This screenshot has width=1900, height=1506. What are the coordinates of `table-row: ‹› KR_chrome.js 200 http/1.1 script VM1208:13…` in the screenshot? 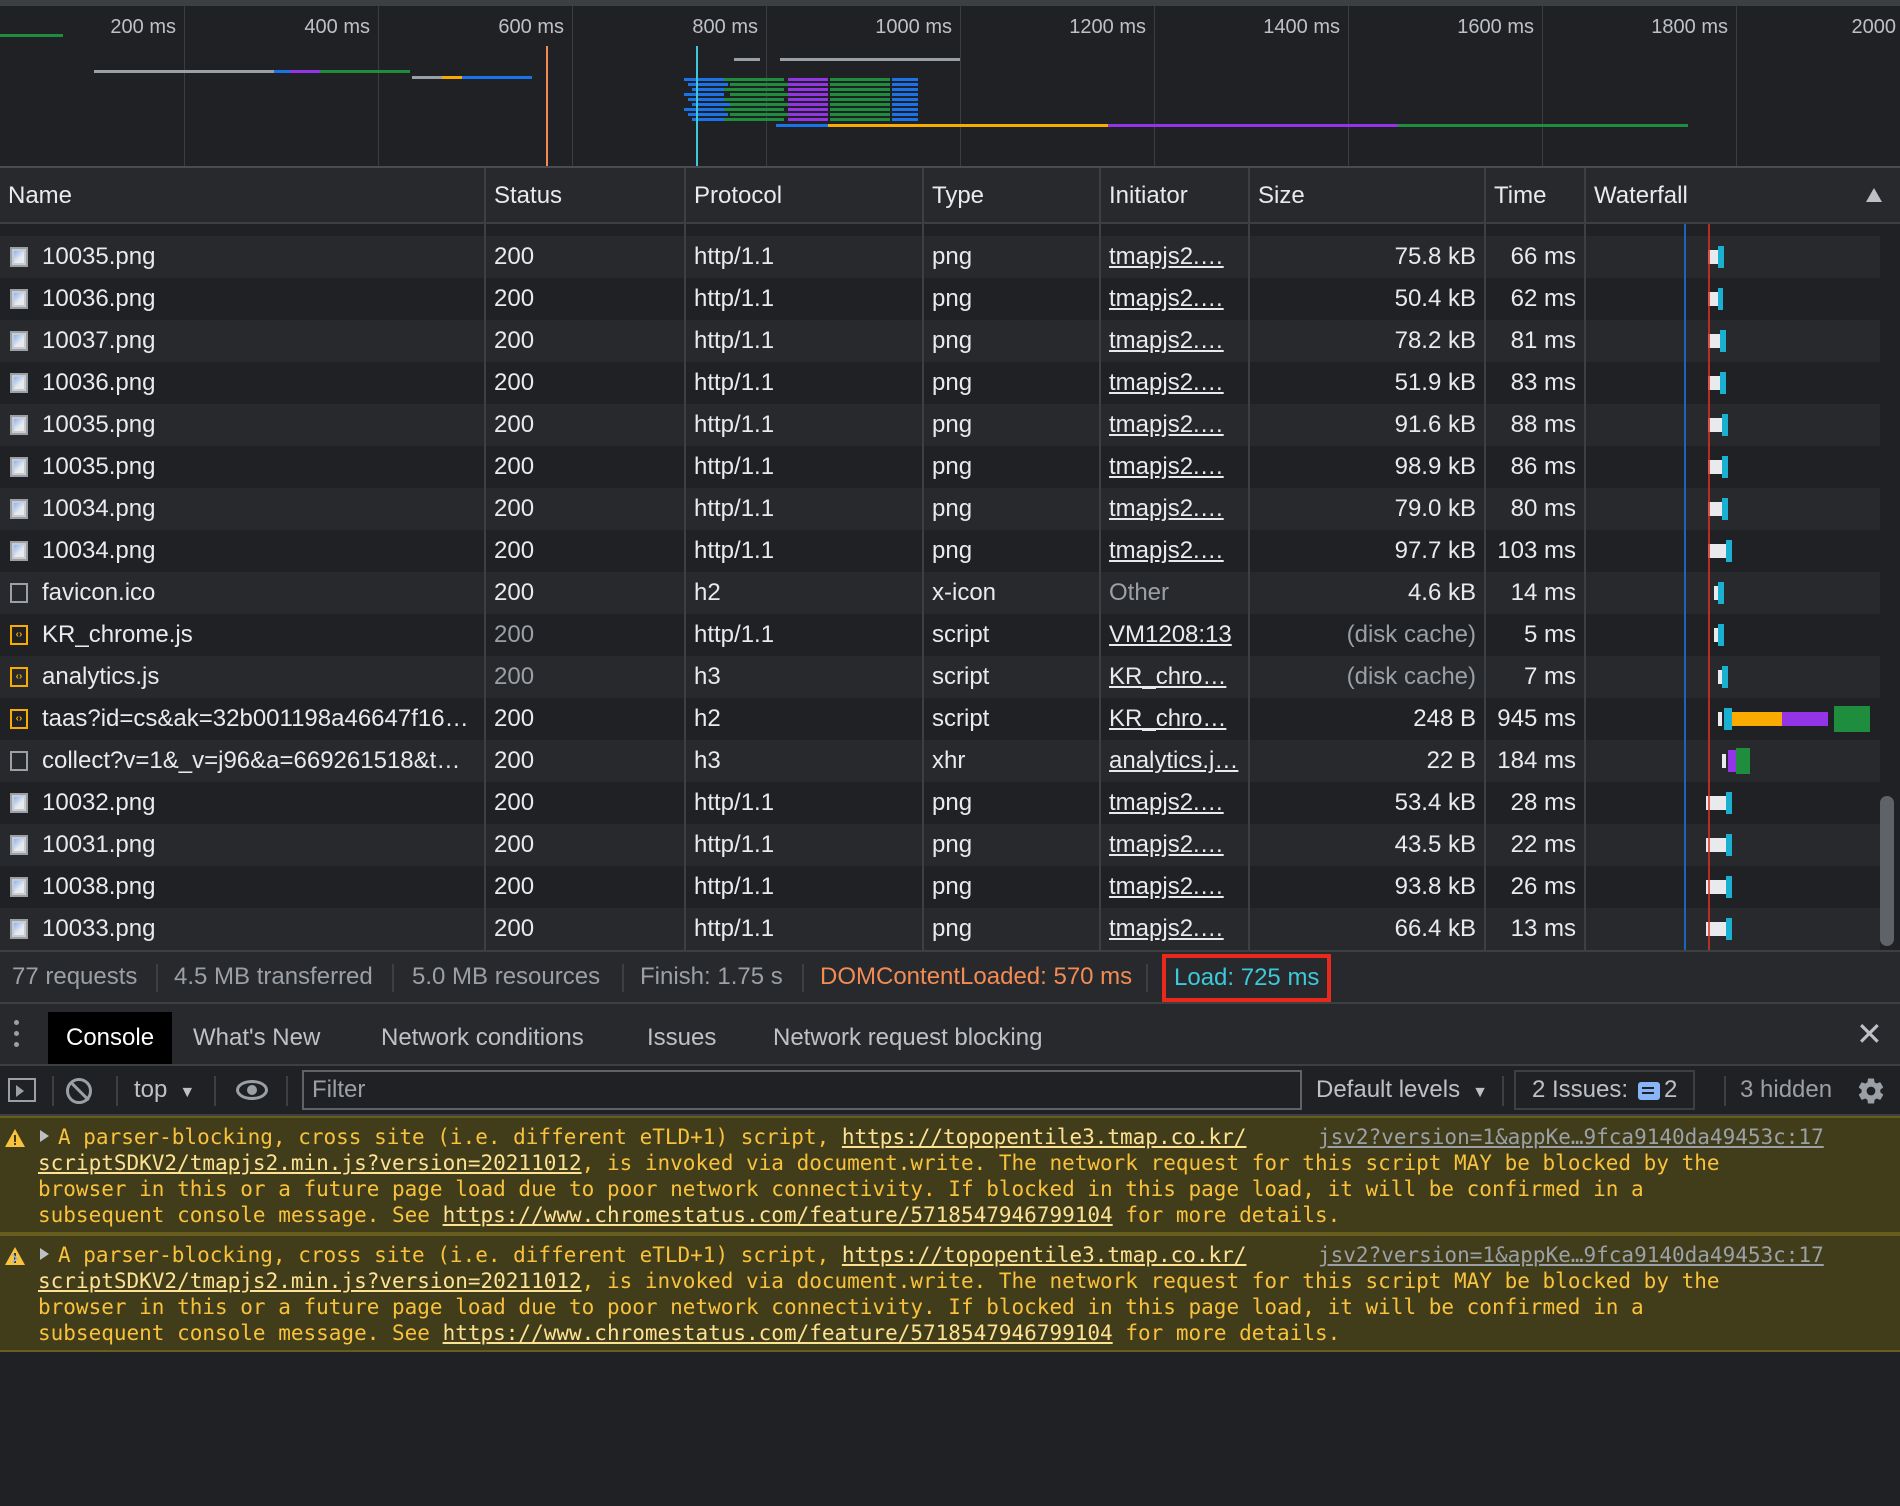 It's located at (940, 635).